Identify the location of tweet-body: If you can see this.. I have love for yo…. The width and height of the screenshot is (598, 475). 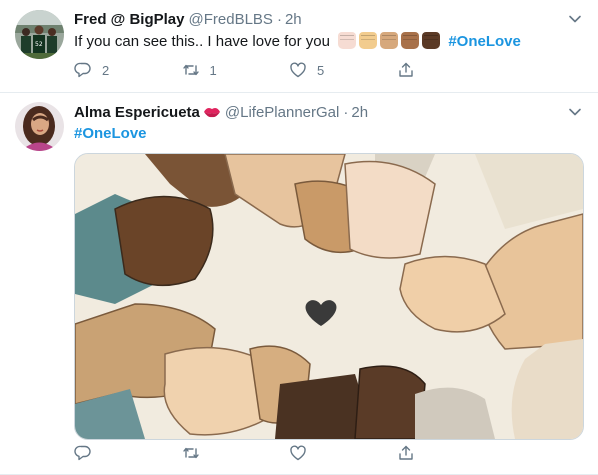
(202, 41).